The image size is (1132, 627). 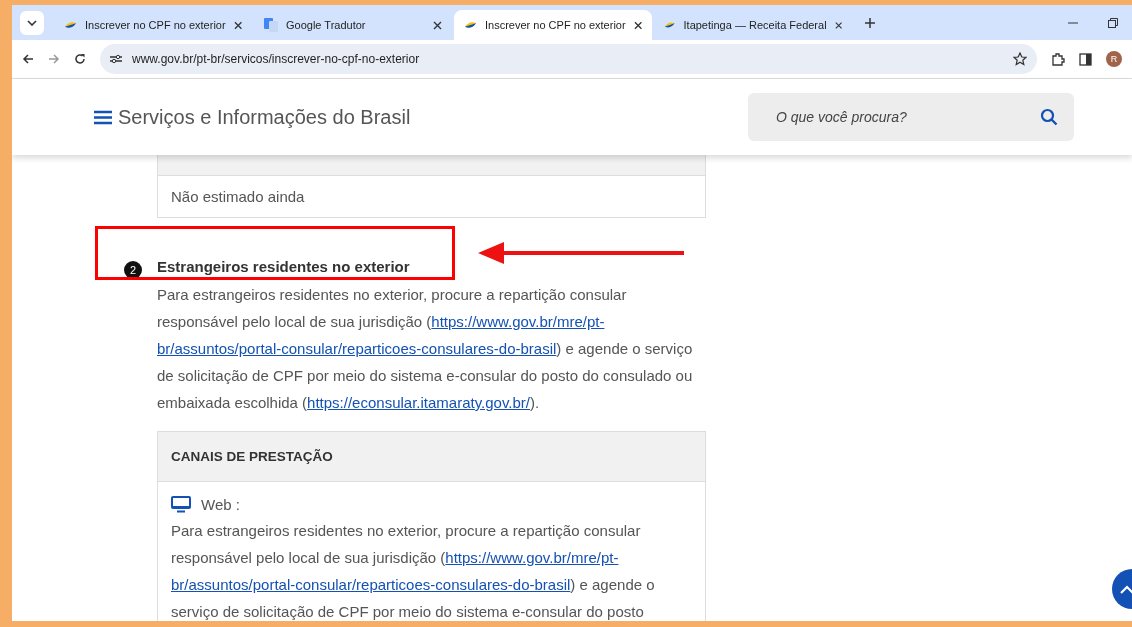 I want to click on address-bar: www.gov.br/pt-br/servicos/inscrever-no-cpf-no-exterior, so click(x=568, y=59).